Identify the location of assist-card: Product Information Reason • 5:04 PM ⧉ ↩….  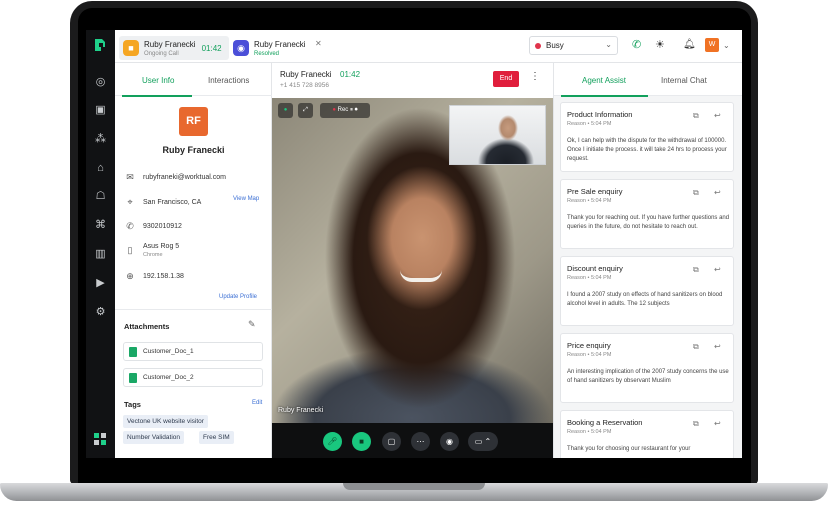
(647, 137).